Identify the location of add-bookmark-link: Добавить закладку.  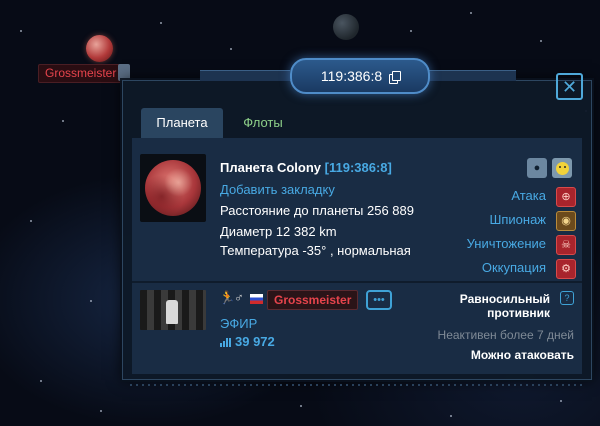
(277, 189).